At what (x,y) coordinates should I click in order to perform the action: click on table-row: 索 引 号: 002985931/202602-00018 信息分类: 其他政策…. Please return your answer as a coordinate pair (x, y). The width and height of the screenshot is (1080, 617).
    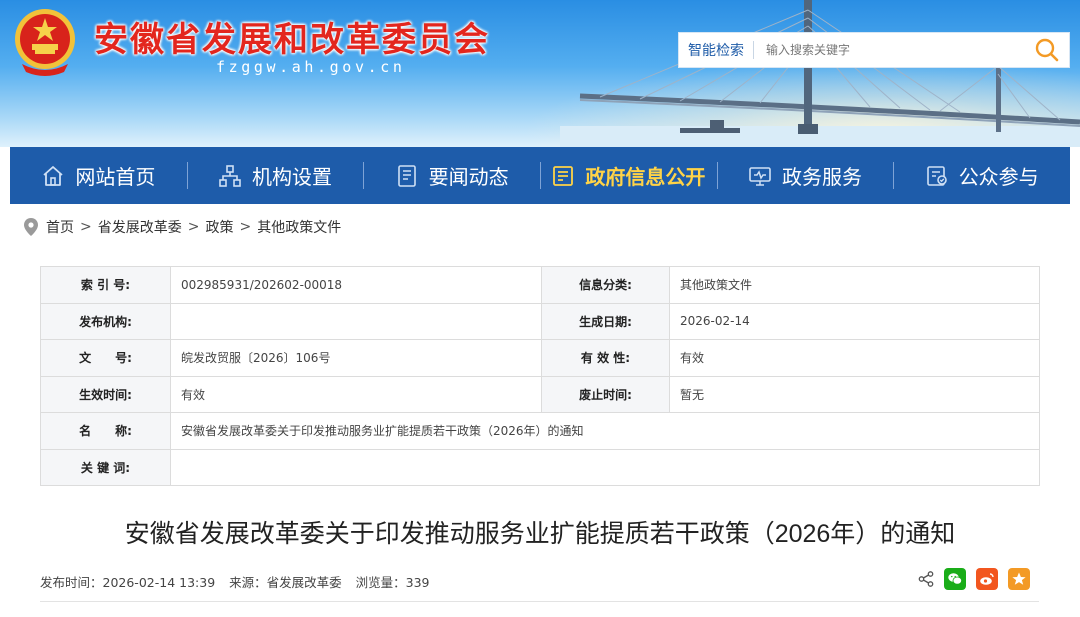
    Looking at the image, I should click on (540, 285).